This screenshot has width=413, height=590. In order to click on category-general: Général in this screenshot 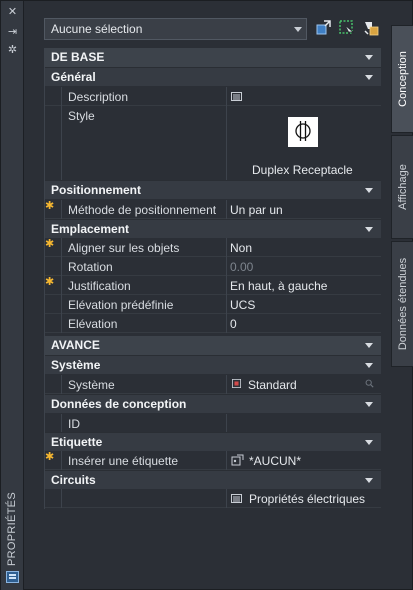, I will do `click(213, 76)`.